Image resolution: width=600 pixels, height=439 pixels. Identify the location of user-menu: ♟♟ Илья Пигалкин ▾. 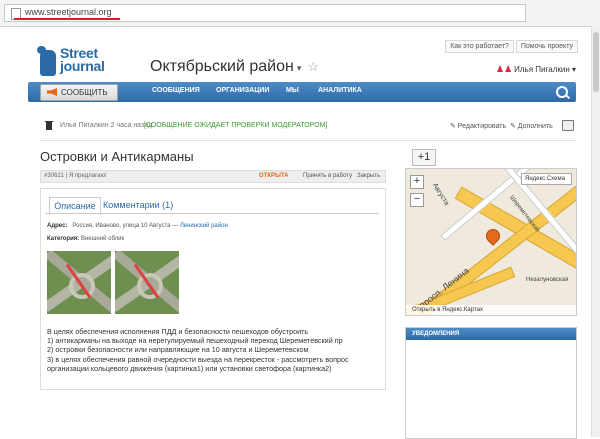
(536, 69).